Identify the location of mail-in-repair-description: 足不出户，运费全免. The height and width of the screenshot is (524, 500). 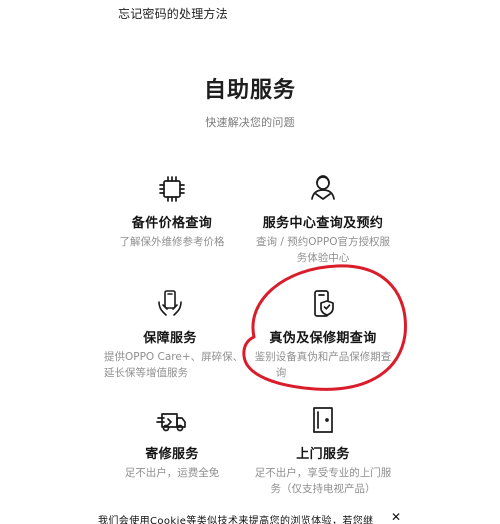
(172, 473).